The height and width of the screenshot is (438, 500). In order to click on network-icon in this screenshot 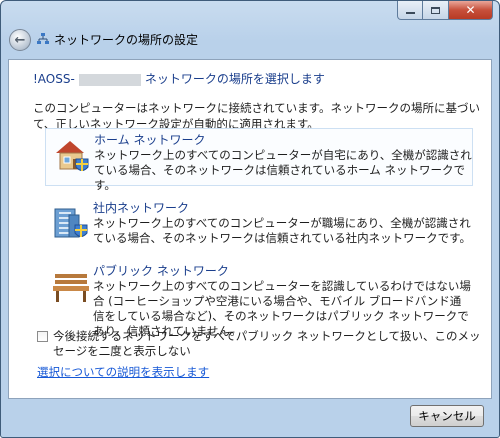, I will do `click(43, 38)`.